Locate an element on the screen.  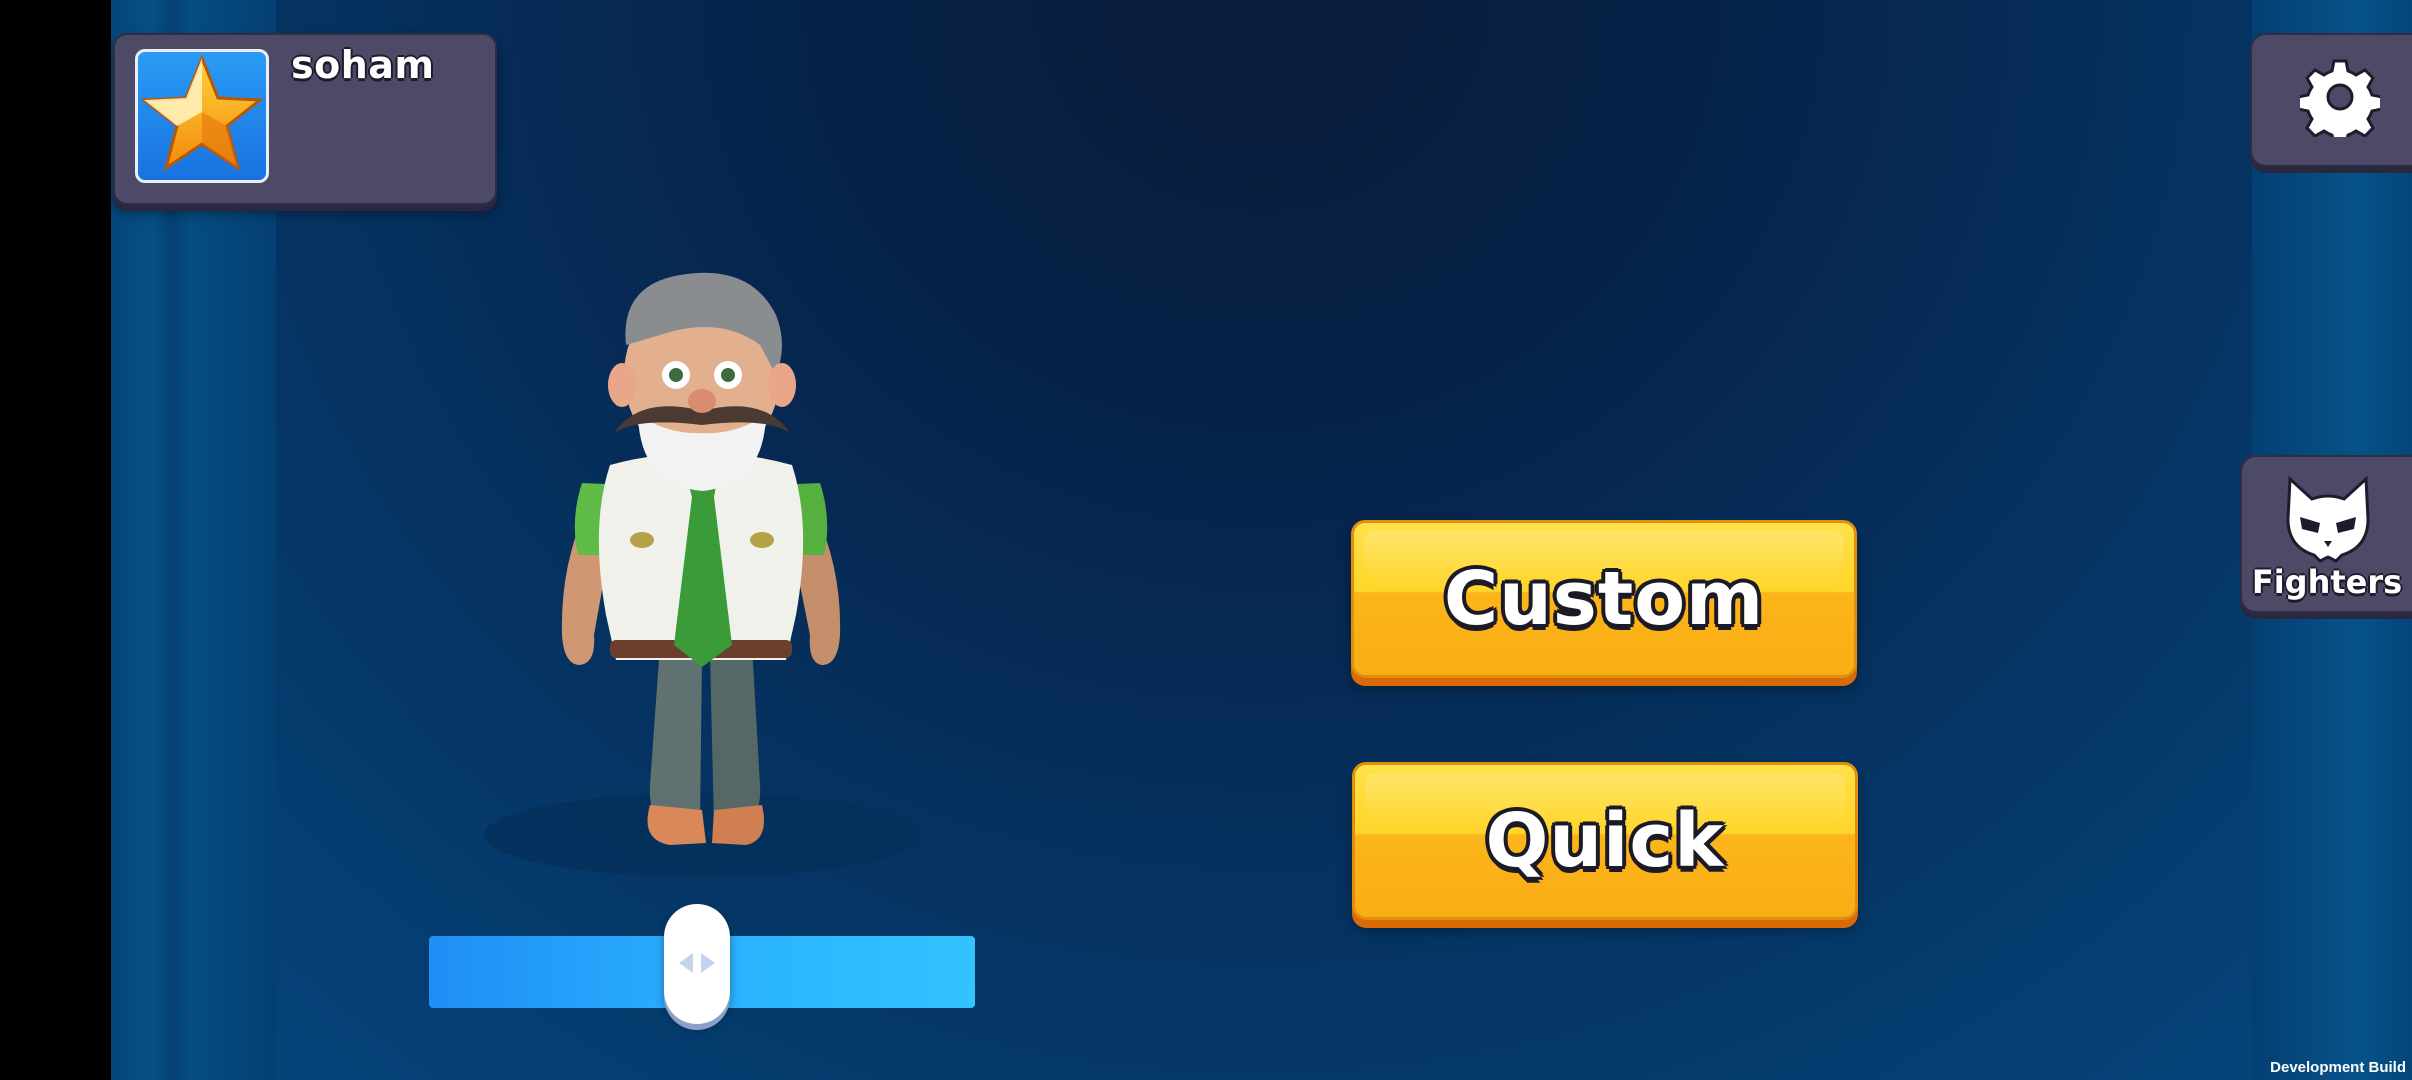
cat-mask-icon is located at coordinates (2328, 519).